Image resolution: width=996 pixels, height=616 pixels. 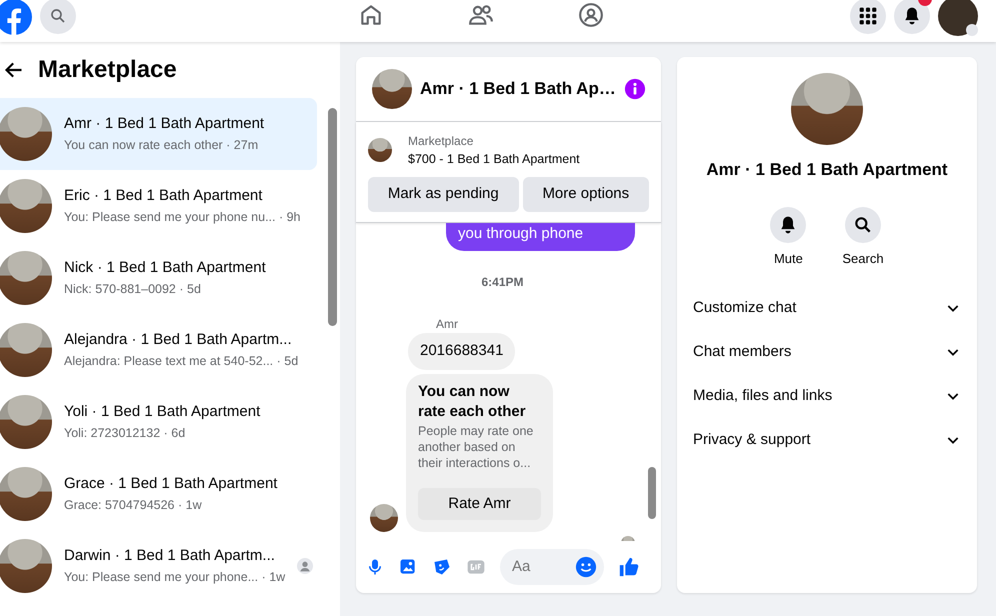 I want to click on mute-button, so click(x=788, y=224).